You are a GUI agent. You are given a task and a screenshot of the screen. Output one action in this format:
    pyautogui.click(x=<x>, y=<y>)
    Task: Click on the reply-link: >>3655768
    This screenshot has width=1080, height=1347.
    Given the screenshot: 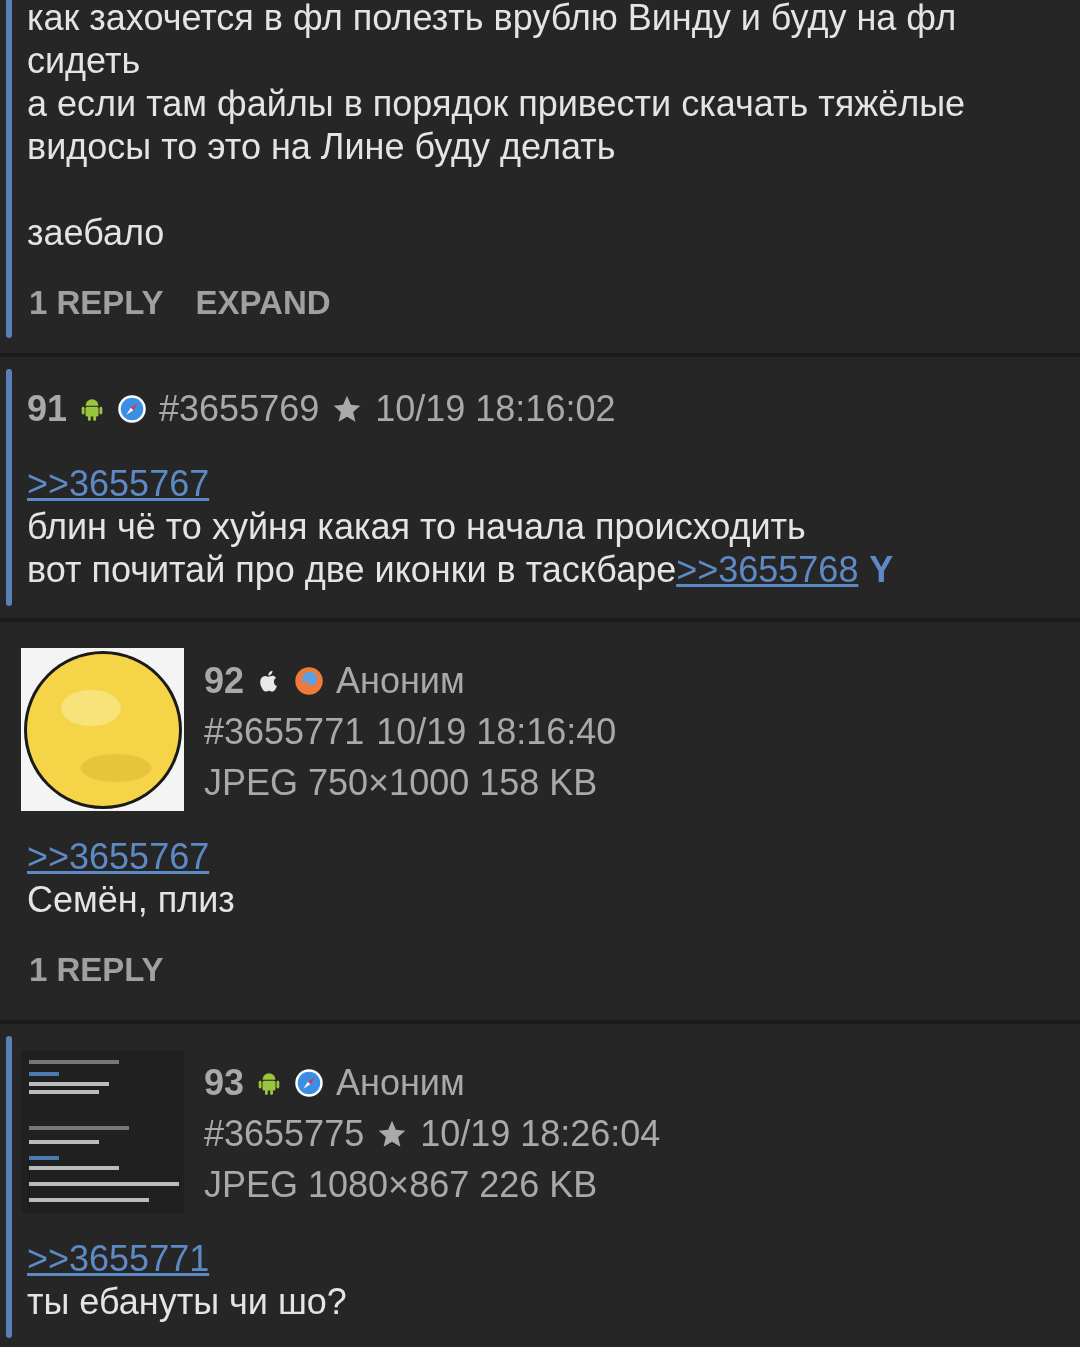 What is the action you would take?
    pyautogui.click(x=767, y=569)
    